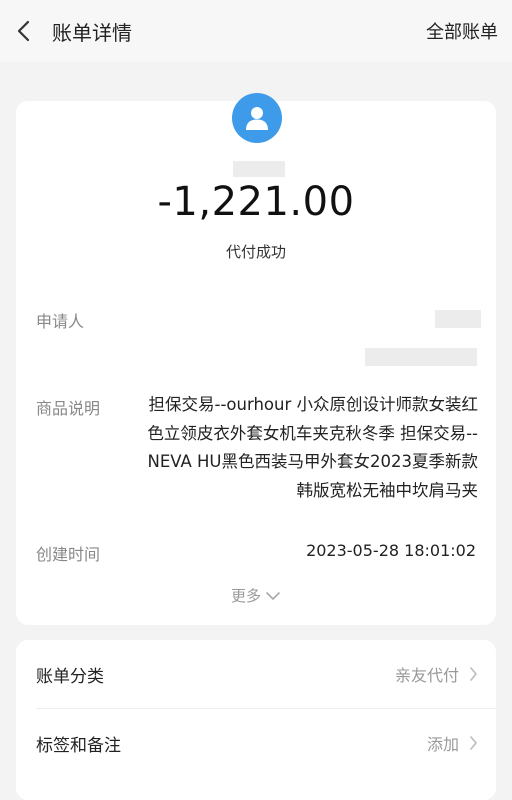  What do you see at coordinates (256, 743) in the screenshot?
I see `tags-notes-row: 标签和备注 添加` at bounding box center [256, 743].